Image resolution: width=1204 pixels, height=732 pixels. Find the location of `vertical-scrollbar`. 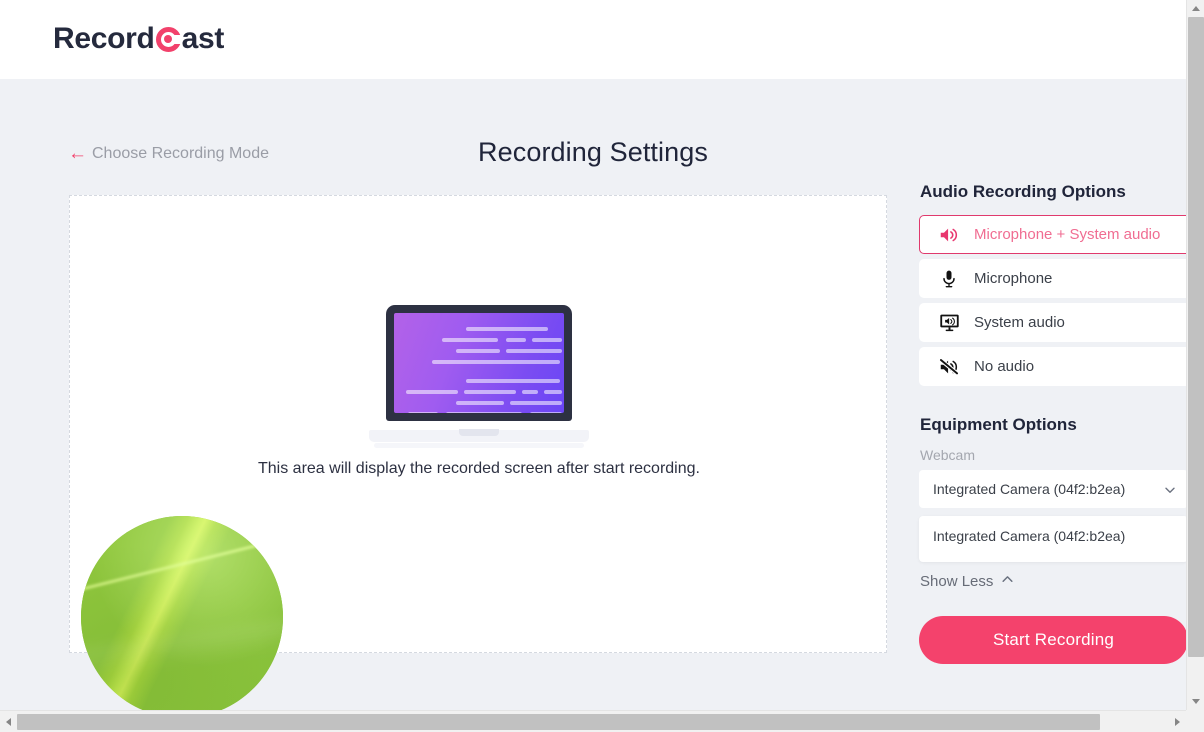

vertical-scrollbar is located at coordinates (1195, 355).